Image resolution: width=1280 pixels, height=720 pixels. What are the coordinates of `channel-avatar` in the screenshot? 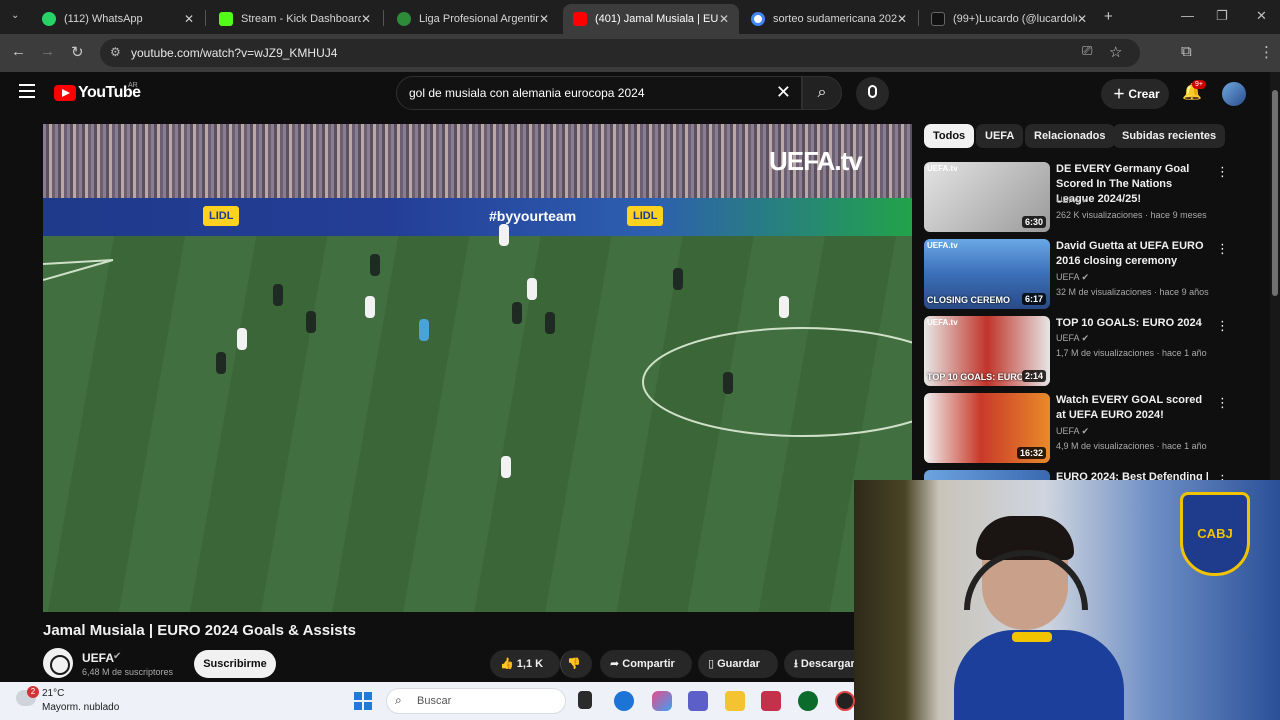 It's located at (58, 663).